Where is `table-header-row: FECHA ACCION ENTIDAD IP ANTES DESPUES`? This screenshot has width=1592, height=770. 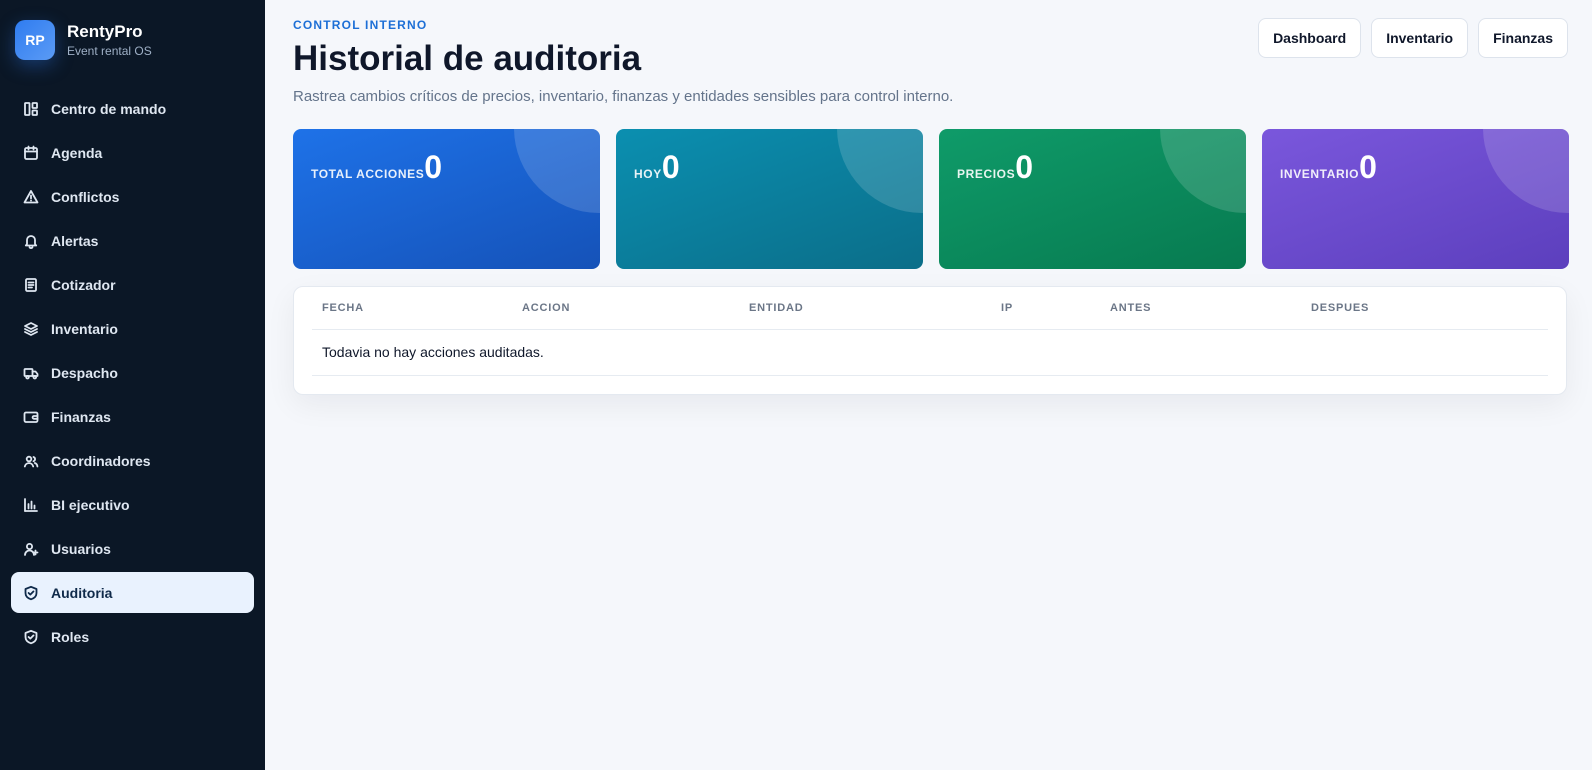
table-header-row: FECHA ACCION ENTIDAD IP ANTES DESPUES is located at coordinates (930, 308).